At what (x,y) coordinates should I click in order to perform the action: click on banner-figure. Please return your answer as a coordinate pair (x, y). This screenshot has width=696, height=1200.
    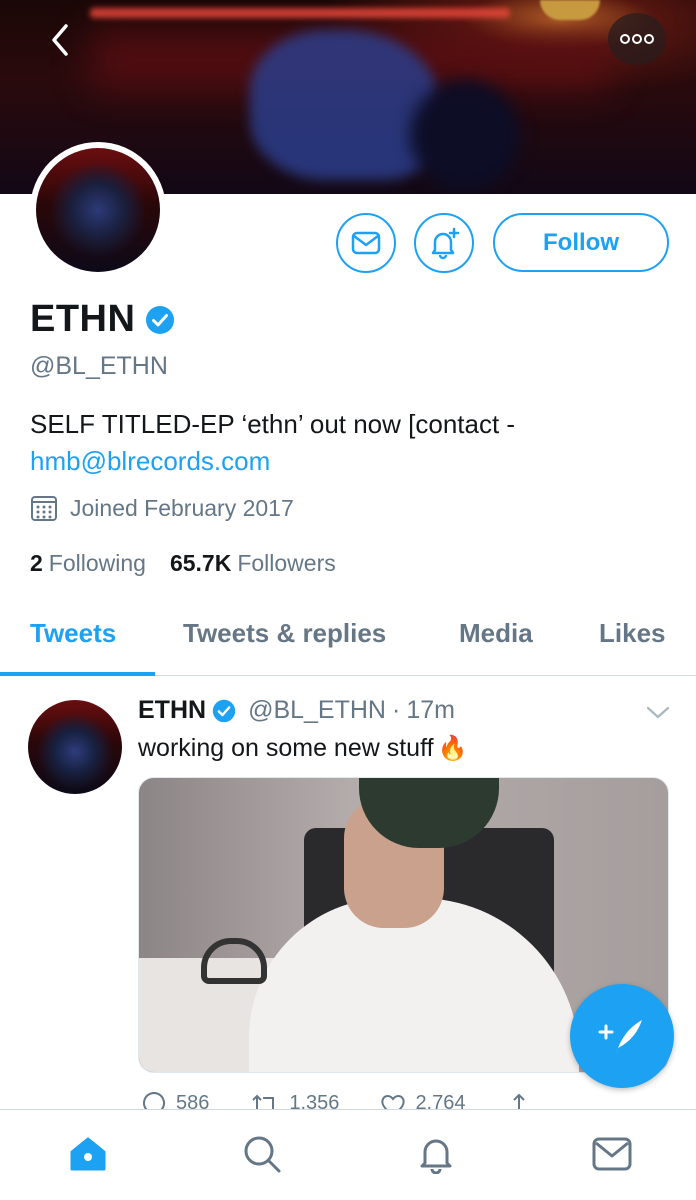
    Looking at the image, I should click on (345, 105).